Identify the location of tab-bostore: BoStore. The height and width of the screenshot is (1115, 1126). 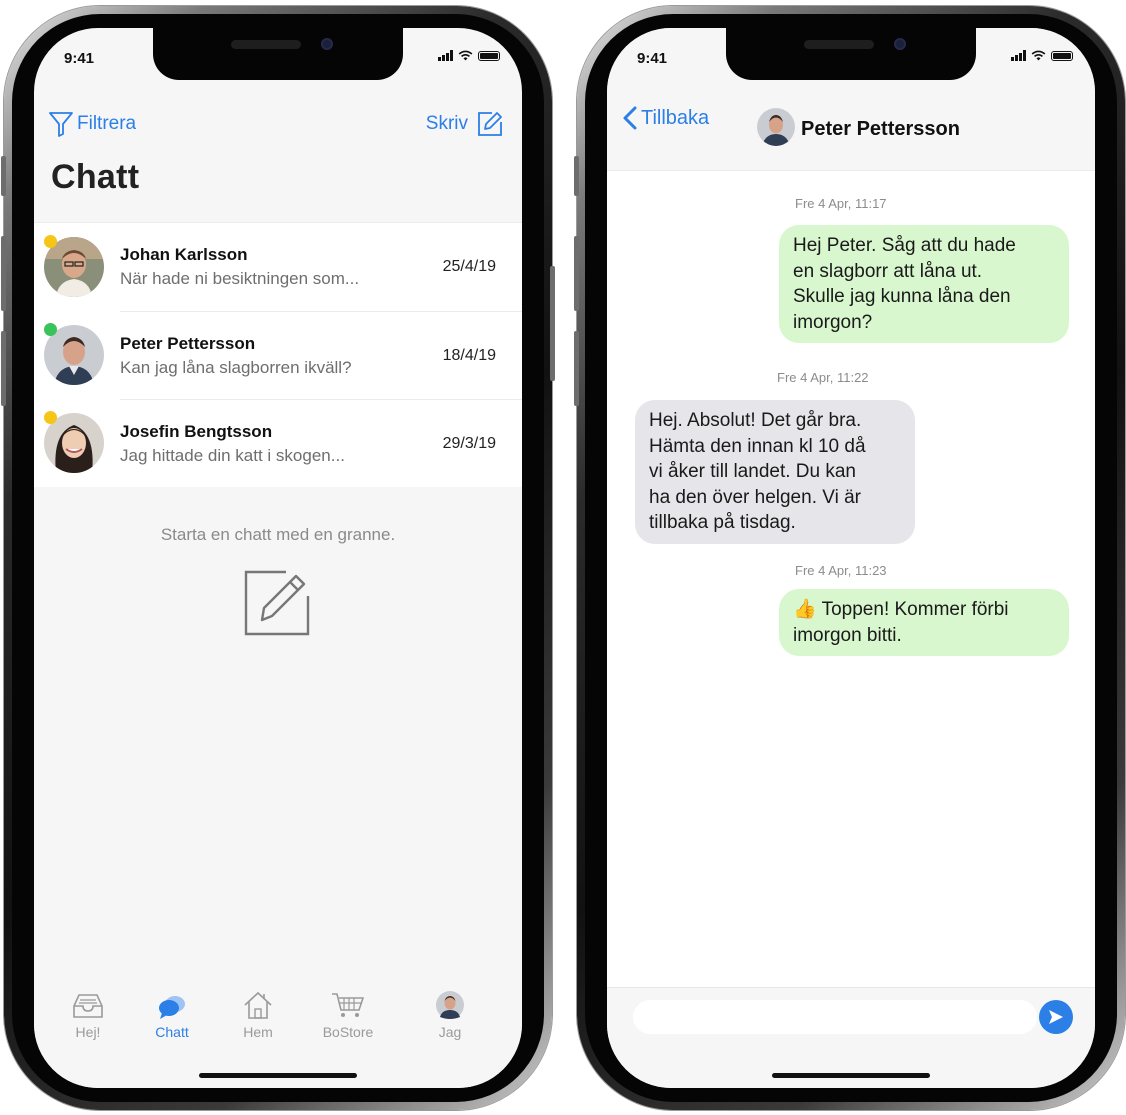
(348, 1015).